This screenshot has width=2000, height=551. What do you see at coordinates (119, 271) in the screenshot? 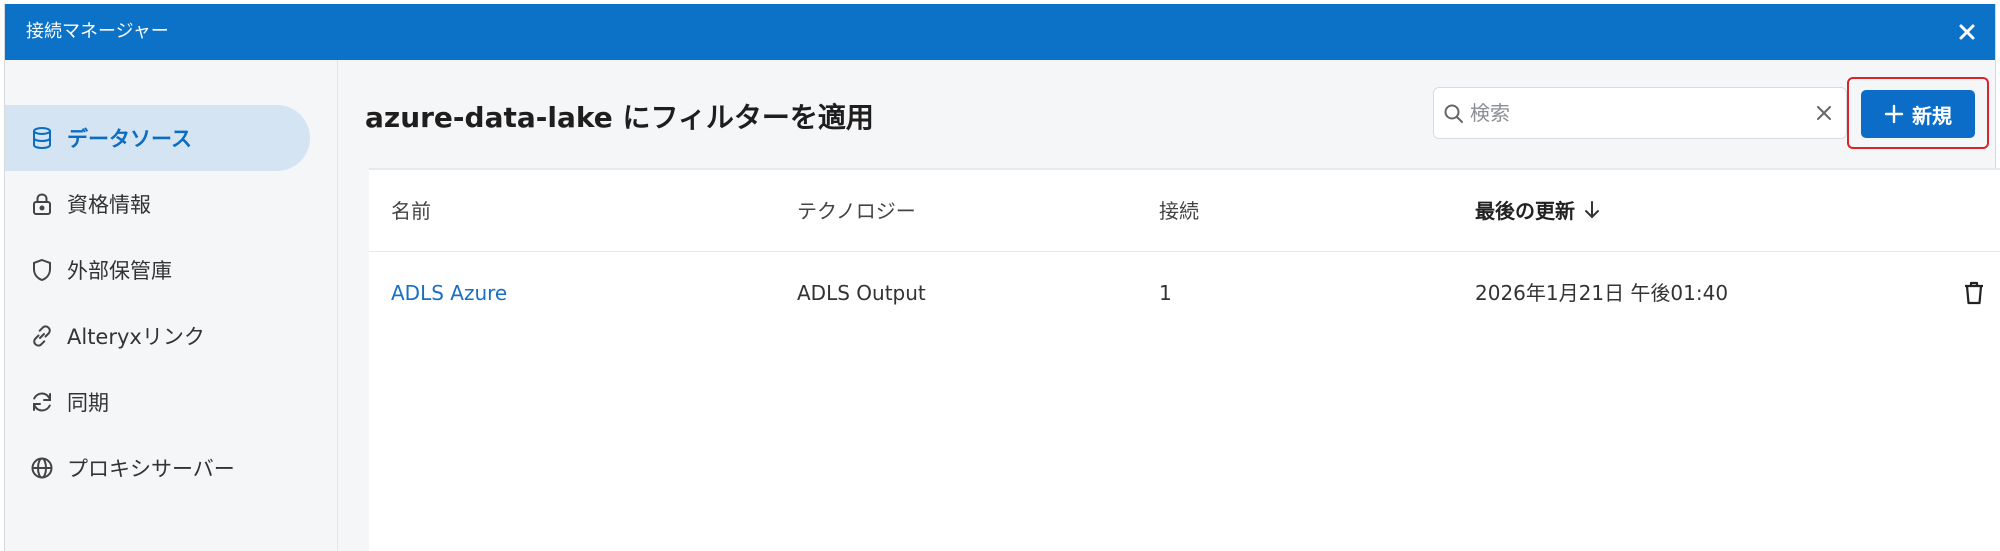
I see `sidebar-item-label: 外部保管庫` at bounding box center [119, 271].